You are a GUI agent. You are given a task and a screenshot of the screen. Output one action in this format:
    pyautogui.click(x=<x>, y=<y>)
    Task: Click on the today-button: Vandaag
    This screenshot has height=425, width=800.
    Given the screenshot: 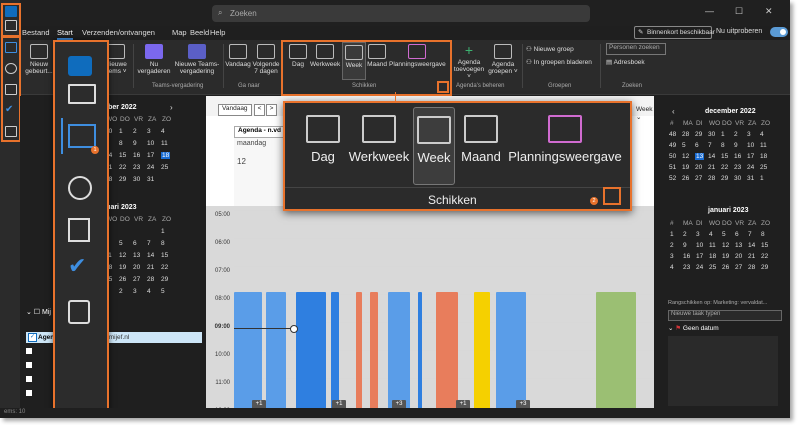 What is the action you would take?
    pyautogui.click(x=238, y=56)
    